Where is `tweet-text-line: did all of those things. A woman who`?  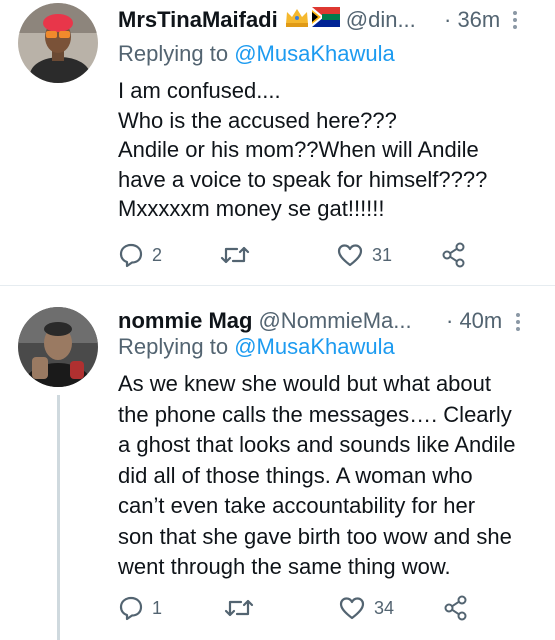 tweet-text-line: did all of those things. A woman who is located at coordinates (295, 475).